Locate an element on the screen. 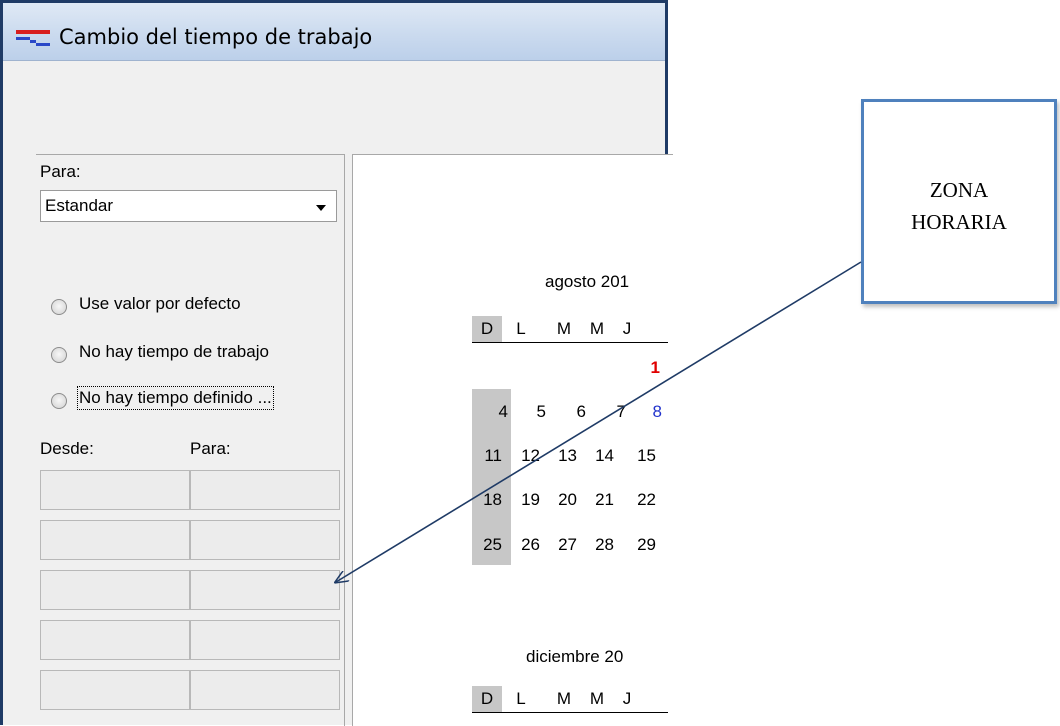 The image size is (1060, 726). calendar-day: 20 is located at coordinates (562, 500).